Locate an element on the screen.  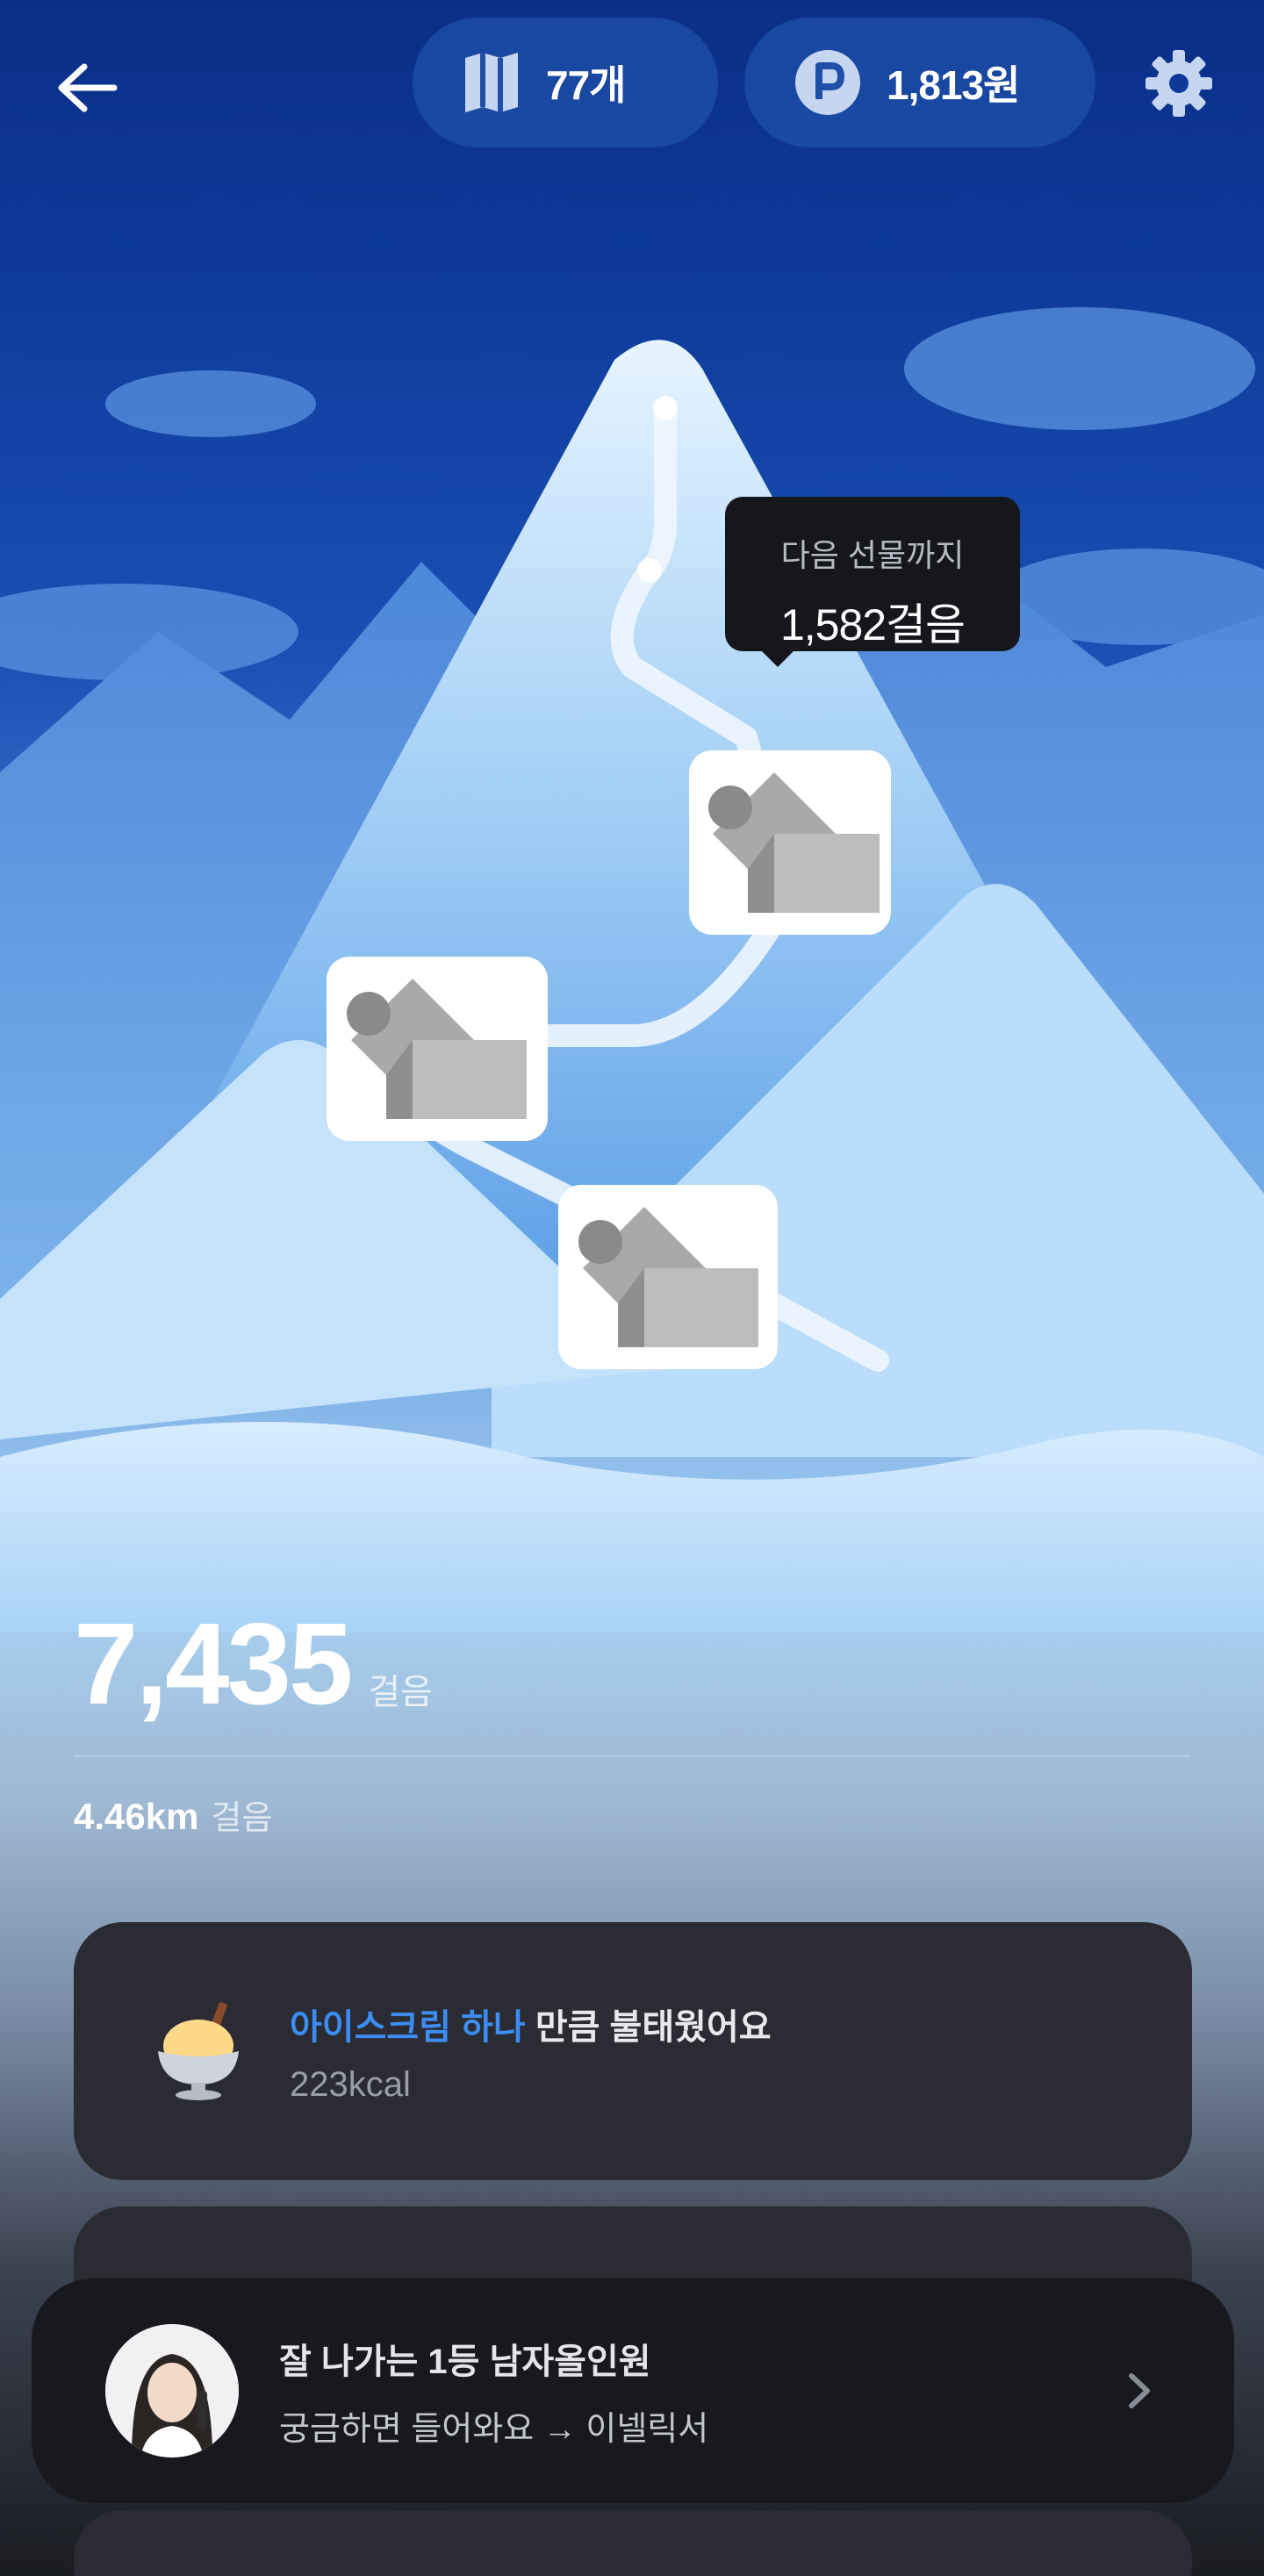
calorie-text: 아이스크림 하나 만큼 불태웠어요 223kcal is located at coordinates (531, 2051).